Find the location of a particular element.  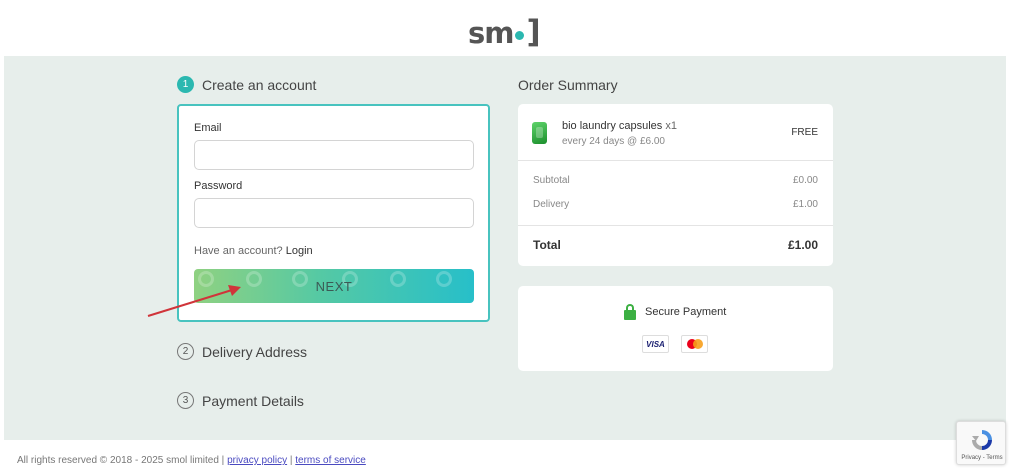

header: sm ] is located at coordinates (512, 28).